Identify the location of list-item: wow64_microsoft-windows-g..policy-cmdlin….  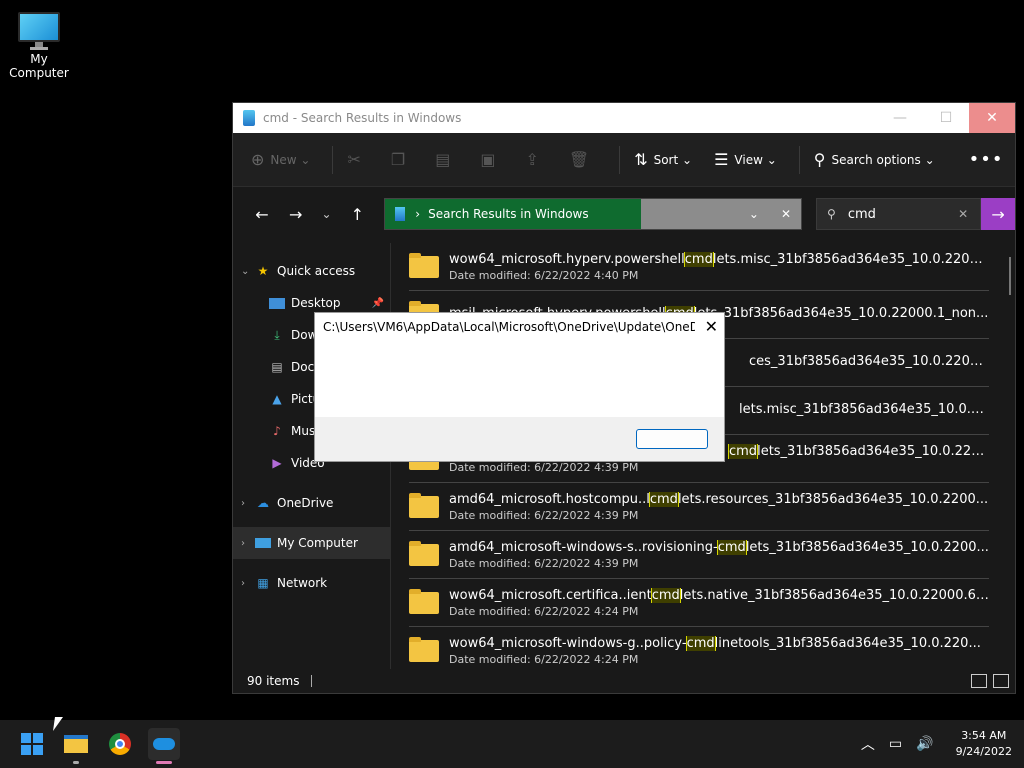
(699, 648).